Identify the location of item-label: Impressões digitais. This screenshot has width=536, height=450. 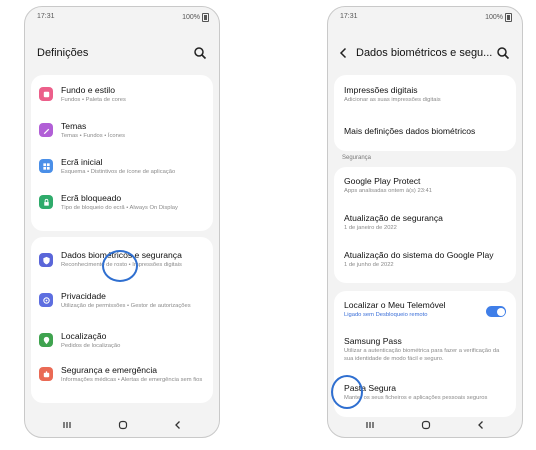
(381, 90).